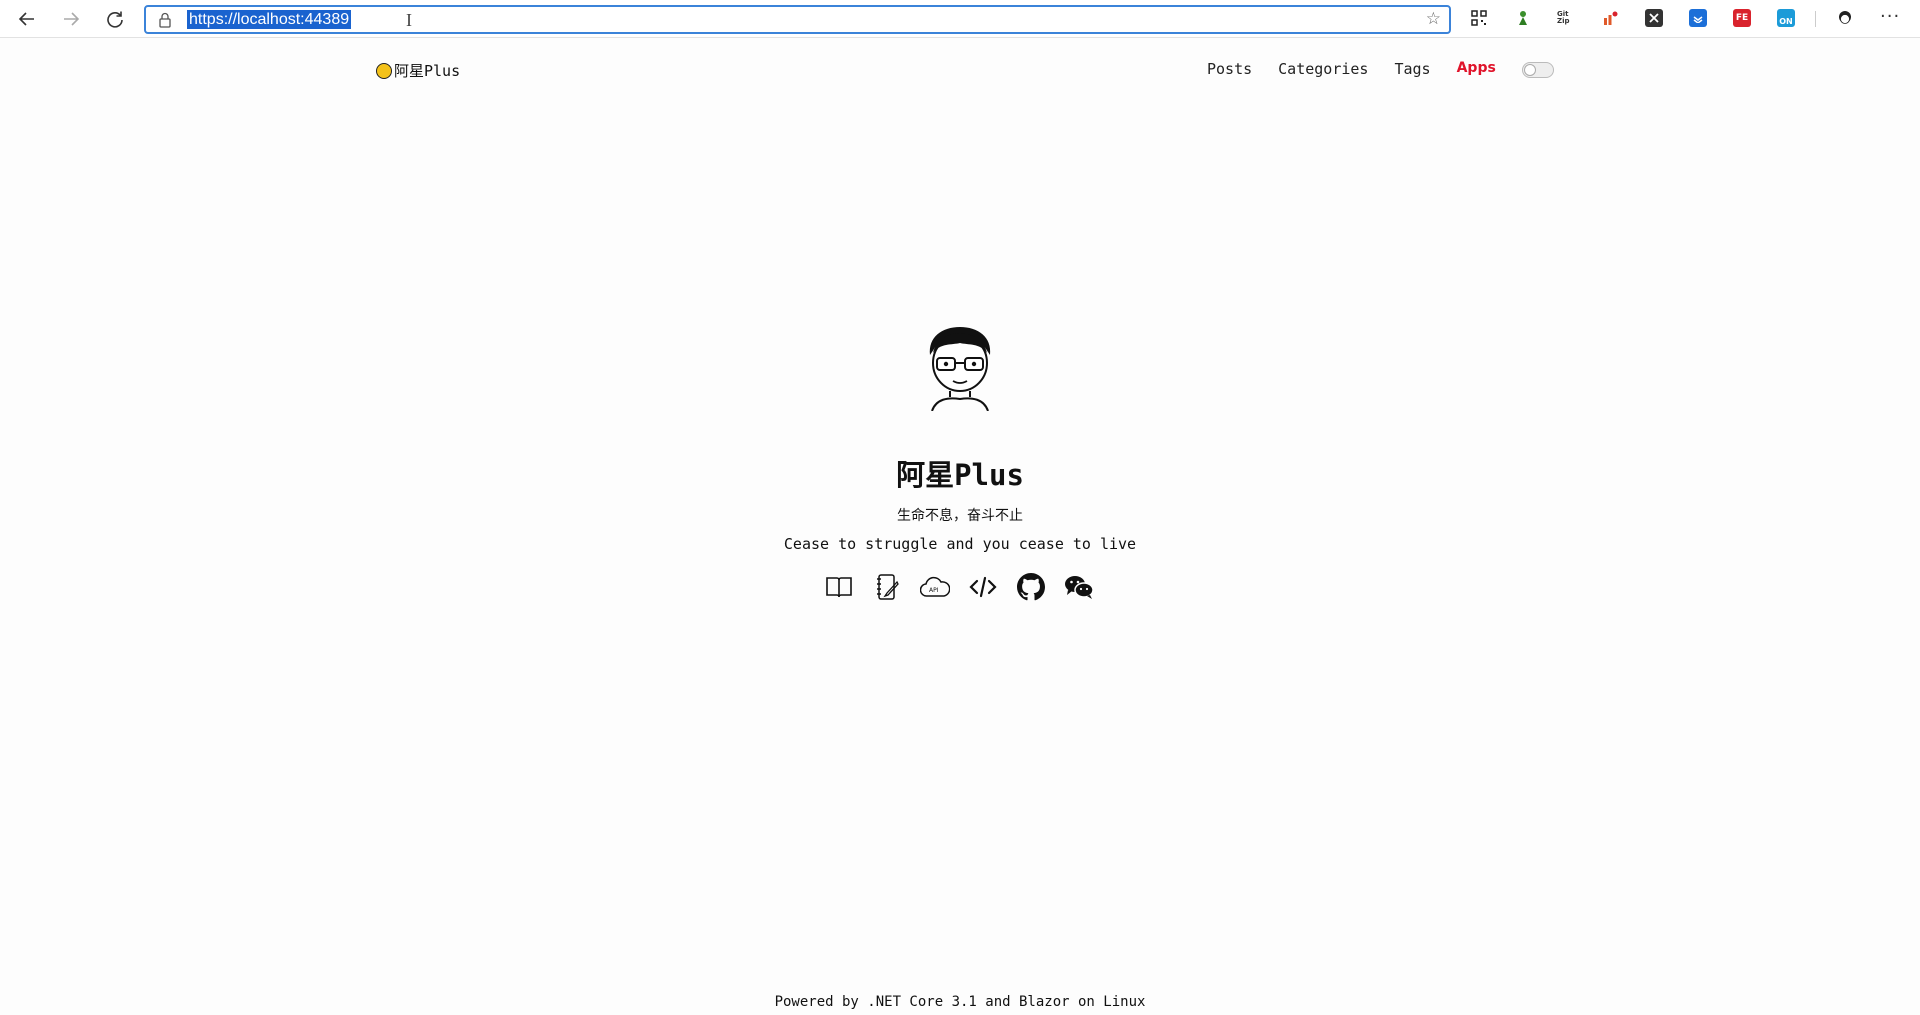 The image size is (1920, 1015). I want to click on wechat-icon, so click(1079, 587).